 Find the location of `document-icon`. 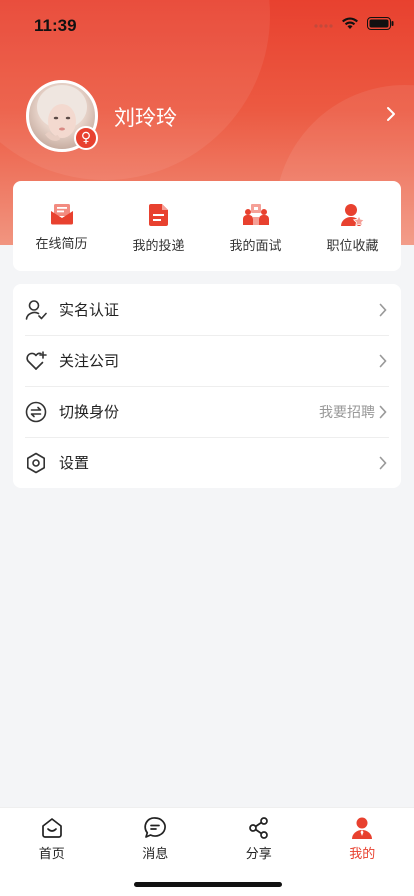

document-icon is located at coordinates (158, 215).